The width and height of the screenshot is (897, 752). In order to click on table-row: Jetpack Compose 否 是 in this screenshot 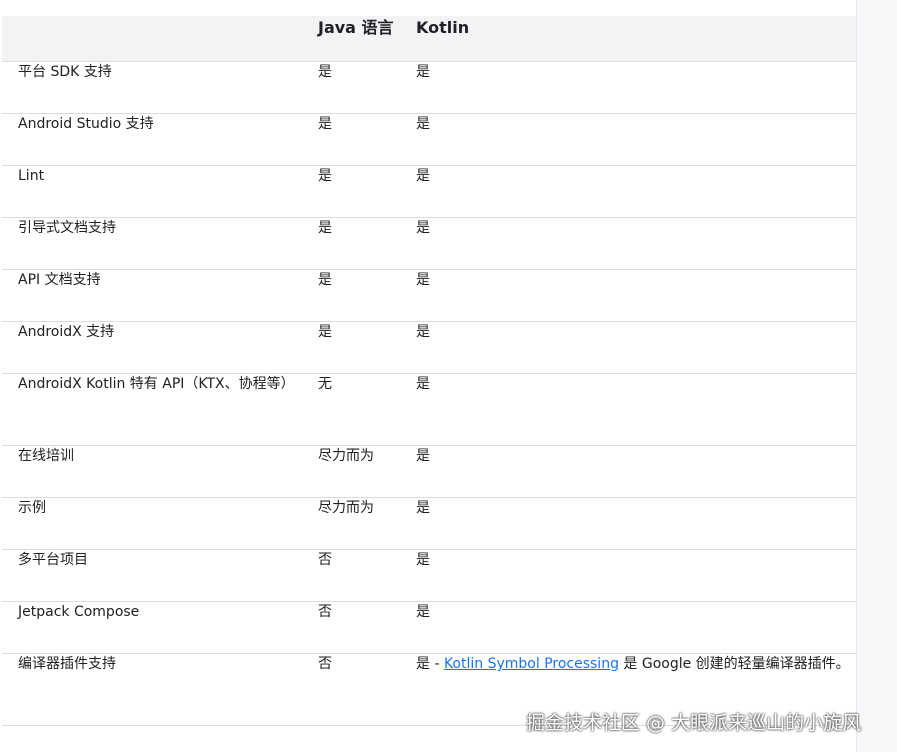, I will do `click(429, 627)`.